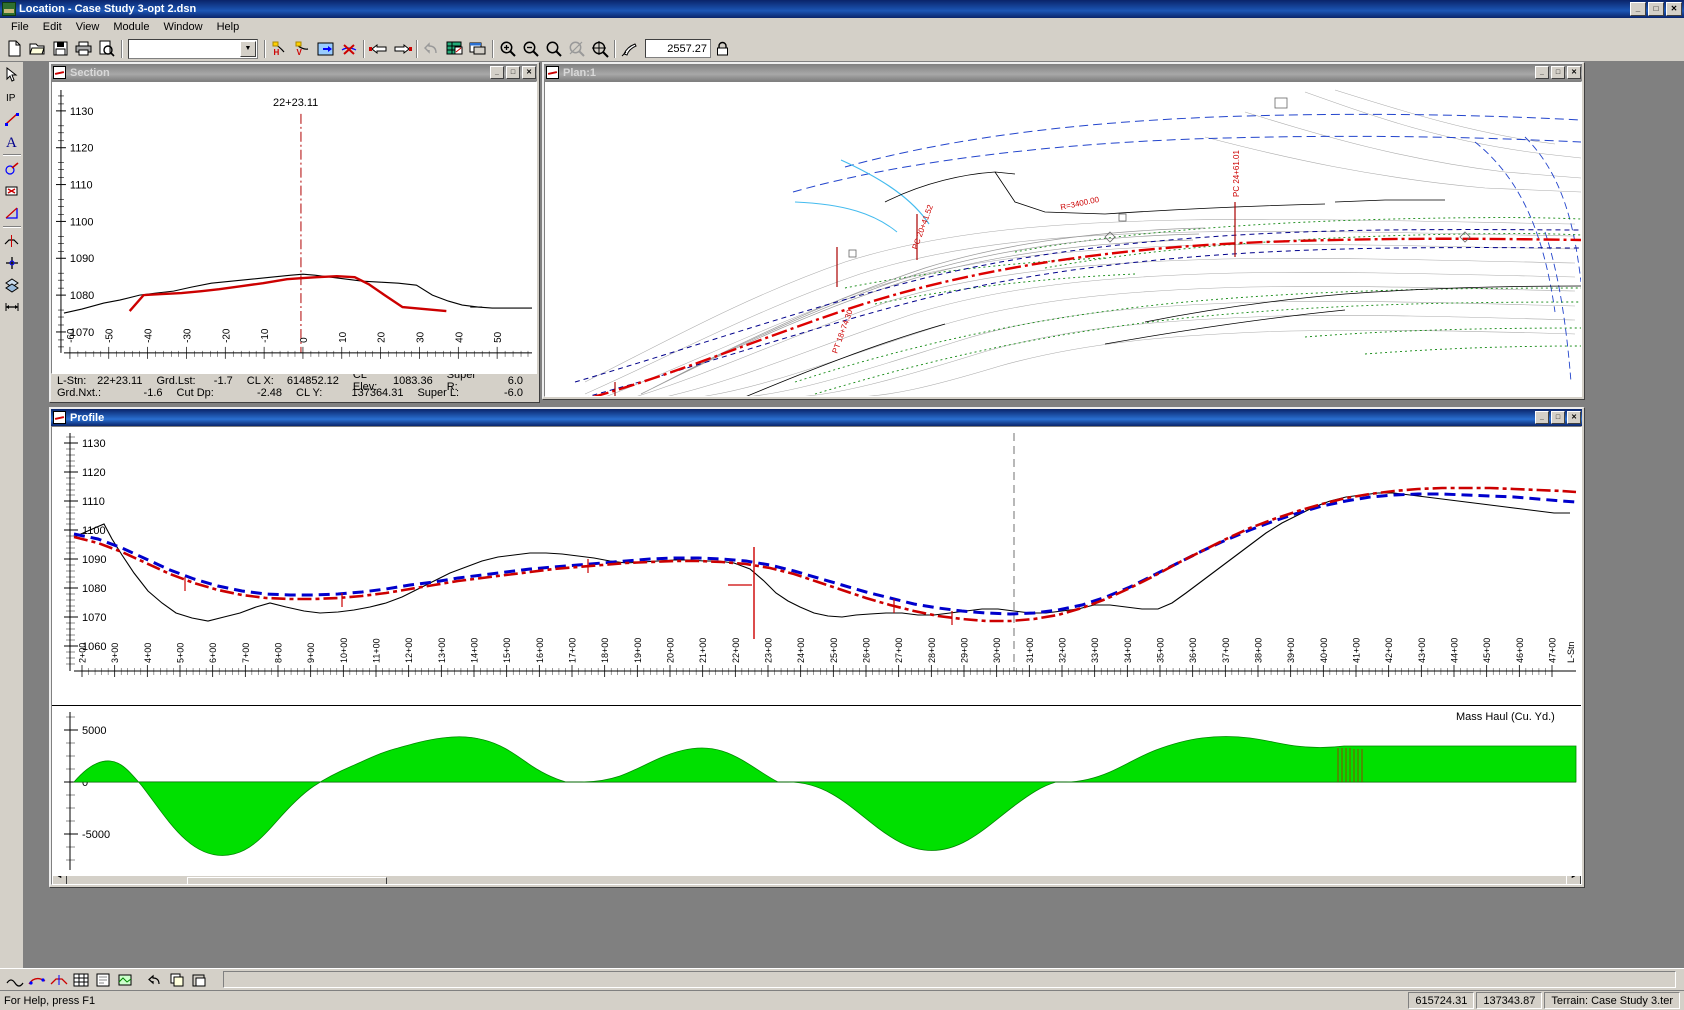  Describe the element at coordinates (599, 48) in the screenshot. I see `zoom-extents-icon` at that location.